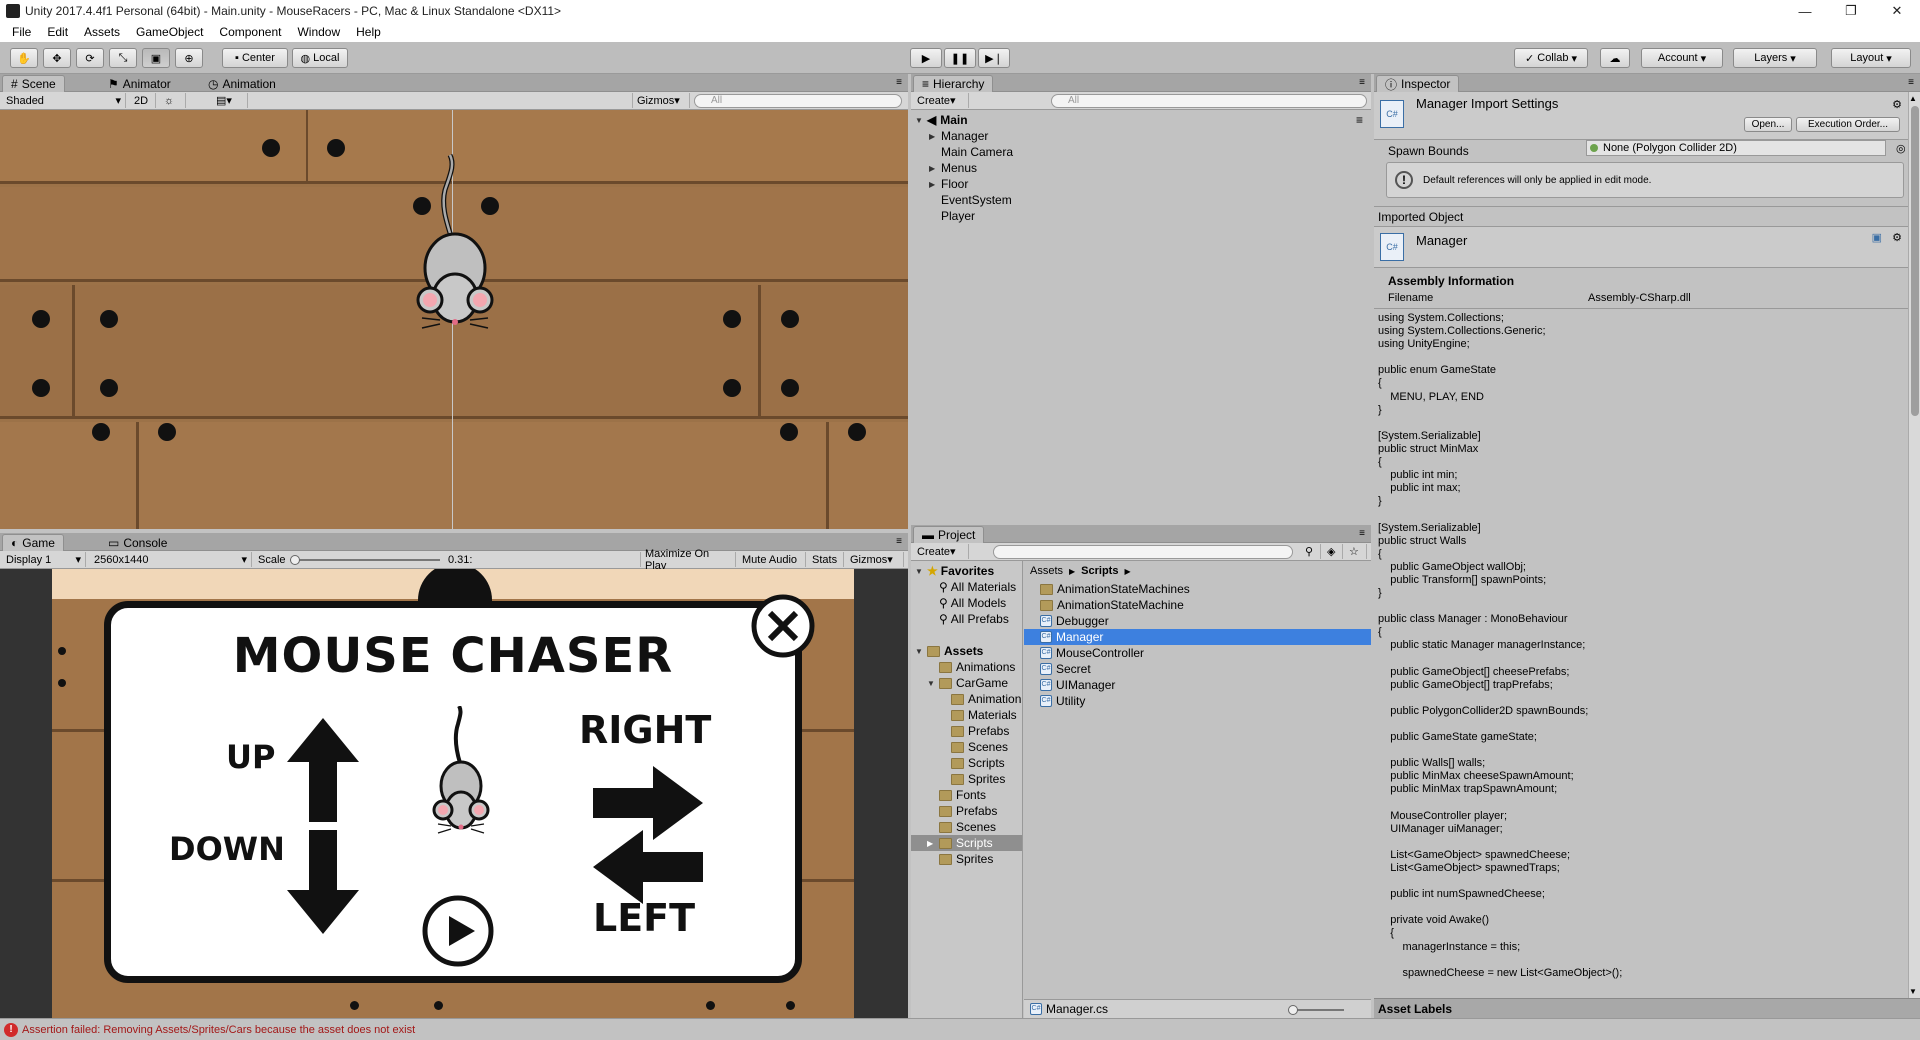 This screenshot has height=1040, width=1920. I want to click on help-book-icon: ▣, so click(1877, 237).